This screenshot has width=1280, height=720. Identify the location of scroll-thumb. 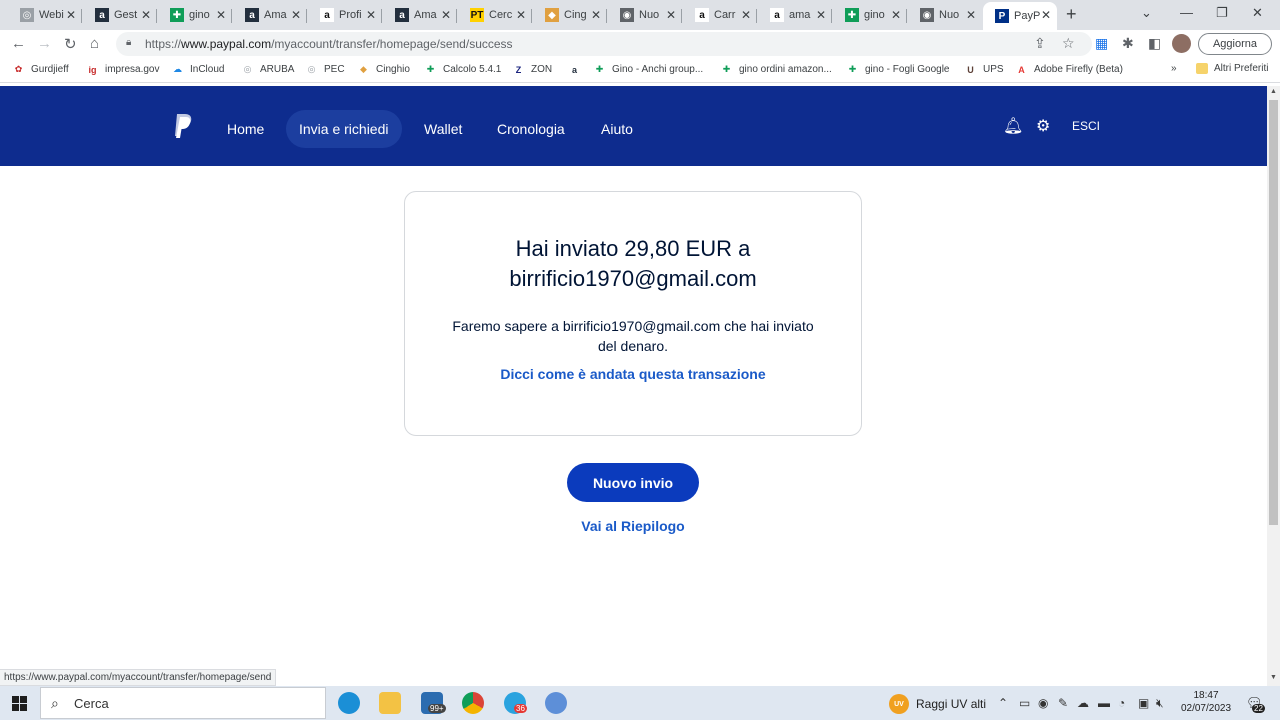
(1273, 312).